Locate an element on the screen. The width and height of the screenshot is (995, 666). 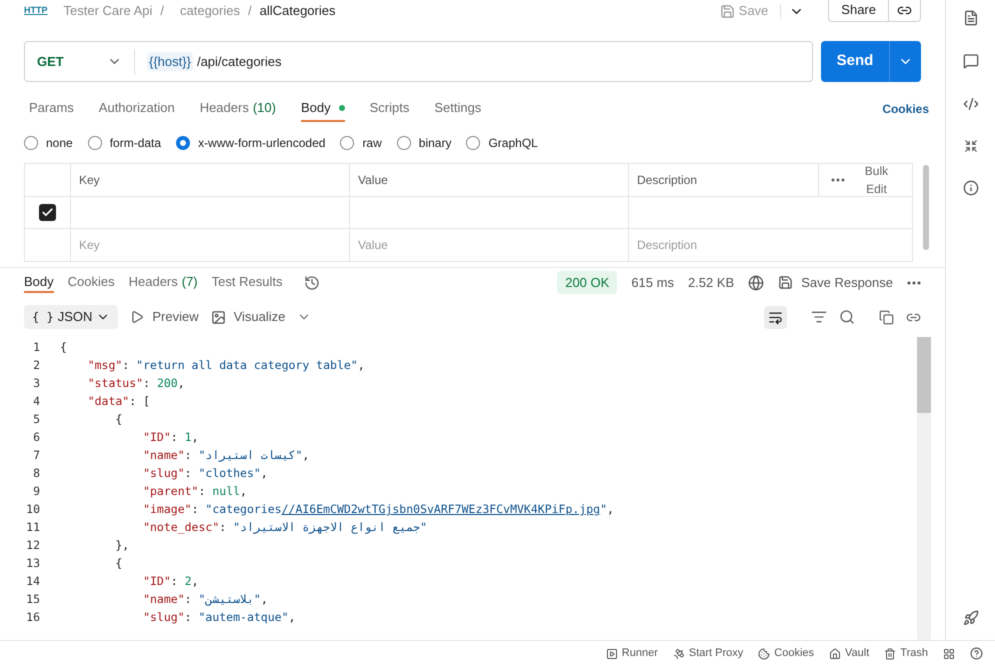
code-token: "name" is located at coordinates (163, 455).